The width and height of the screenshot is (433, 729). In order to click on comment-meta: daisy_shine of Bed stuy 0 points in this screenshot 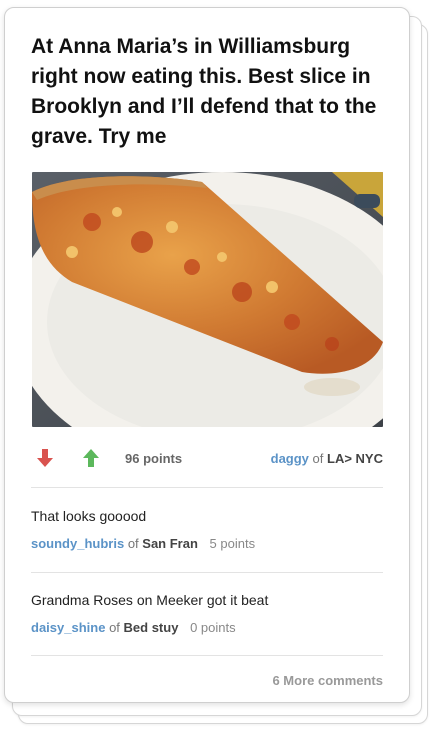, I will do `click(207, 627)`.